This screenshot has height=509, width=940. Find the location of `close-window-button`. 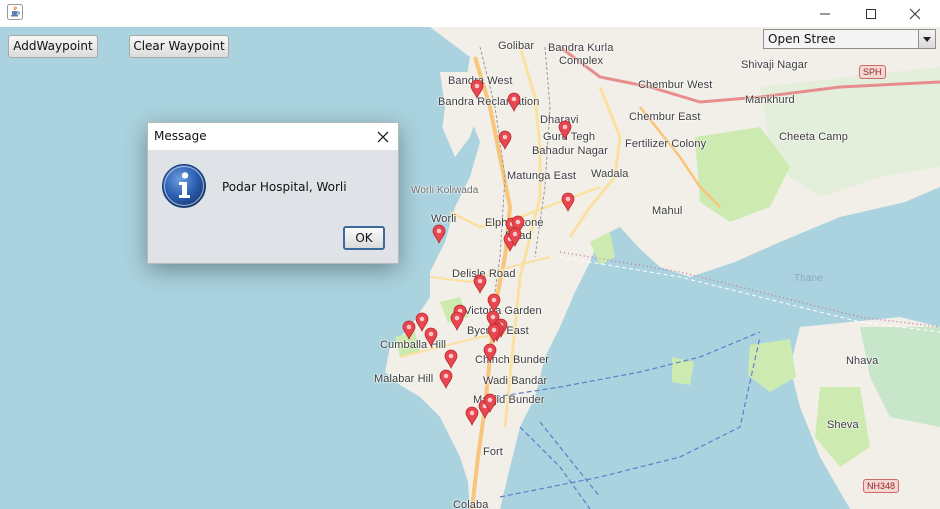

close-window-button is located at coordinates (915, 13).